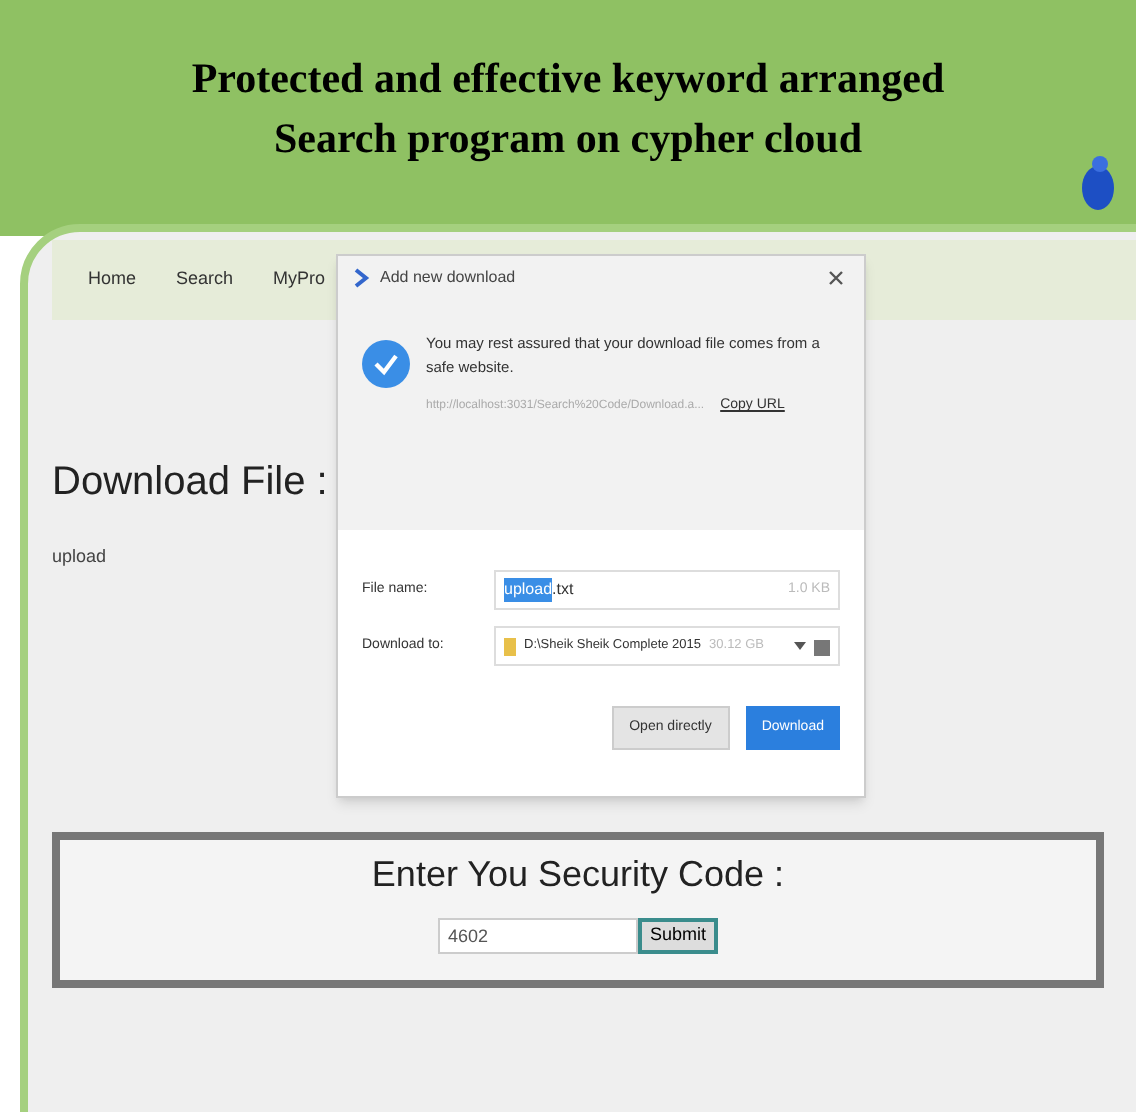 The height and width of the screenshot is (1112, 1136). Describe the element at coordinates (191, 483) in the screenshot. I see `page-heading: Download File :` at that location.